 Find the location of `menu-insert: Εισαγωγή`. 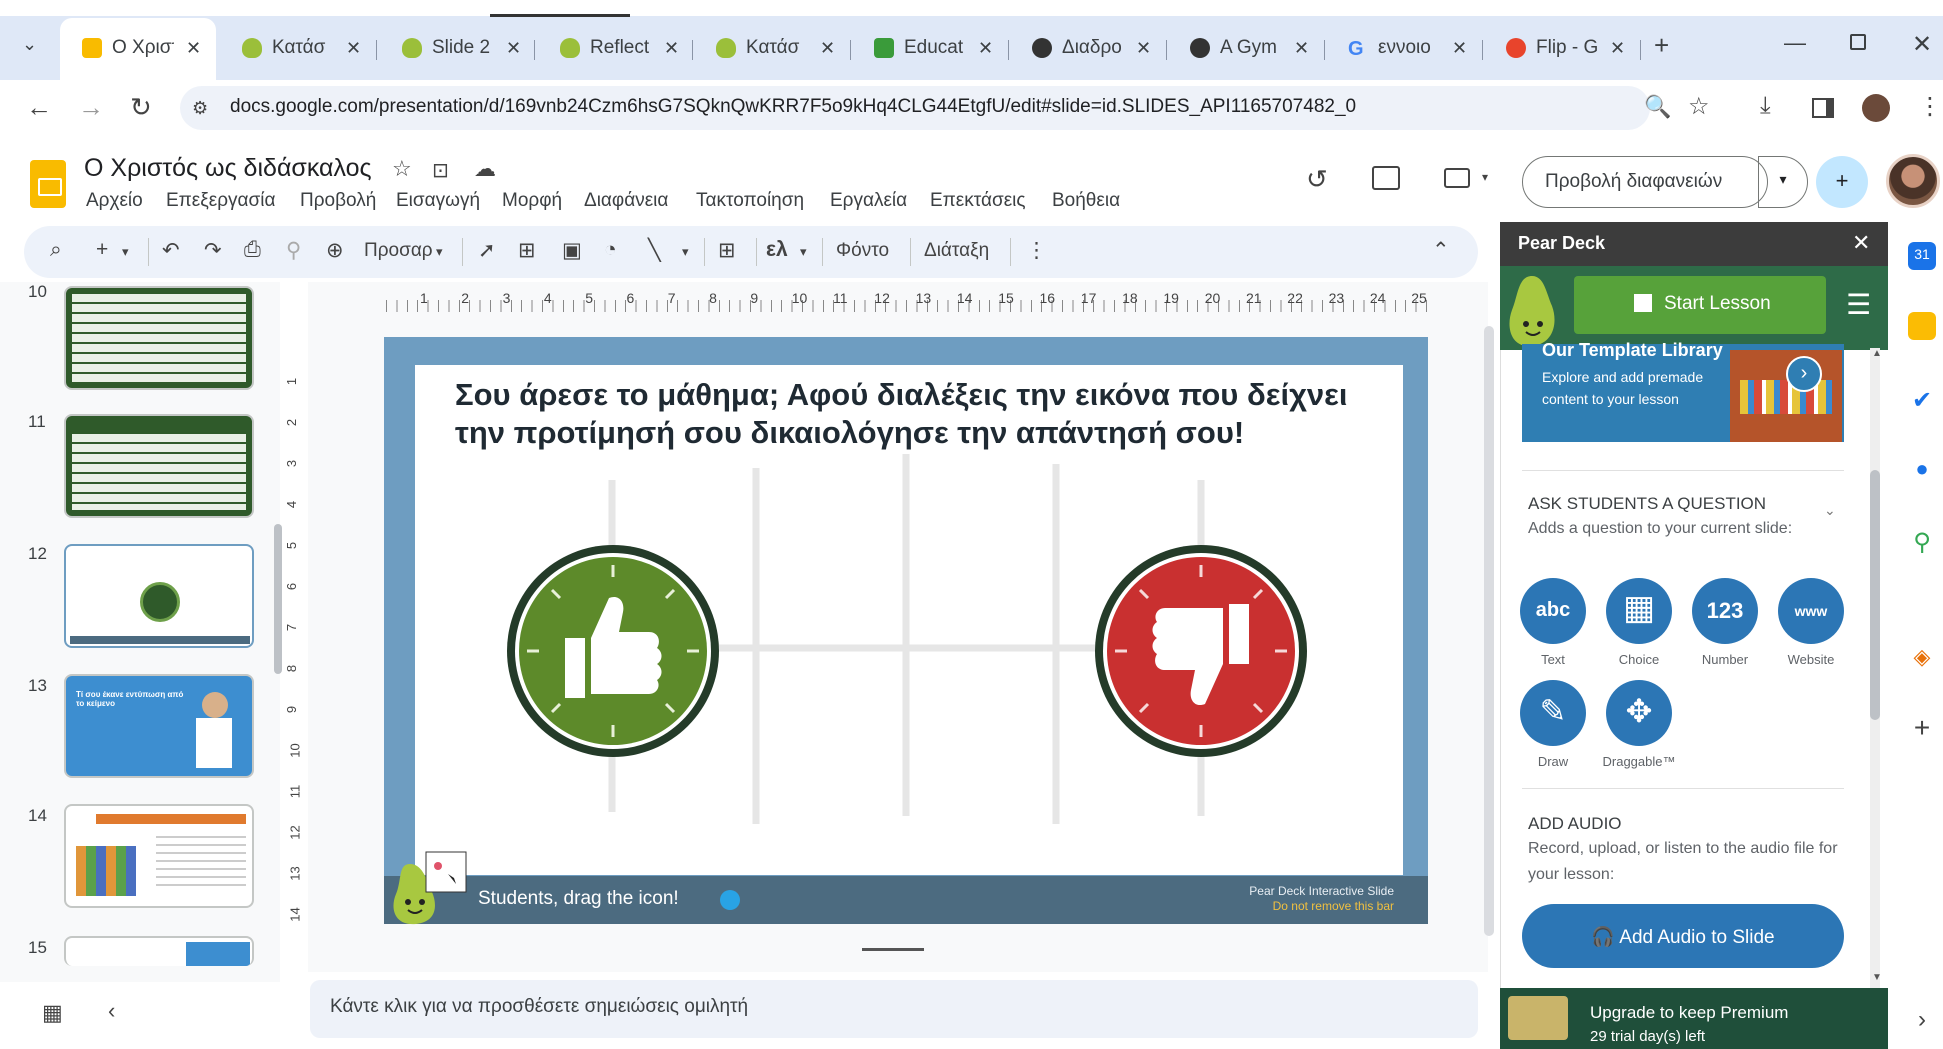

menu-insert: Εισαγωγή is located at coordinates (438, 201).